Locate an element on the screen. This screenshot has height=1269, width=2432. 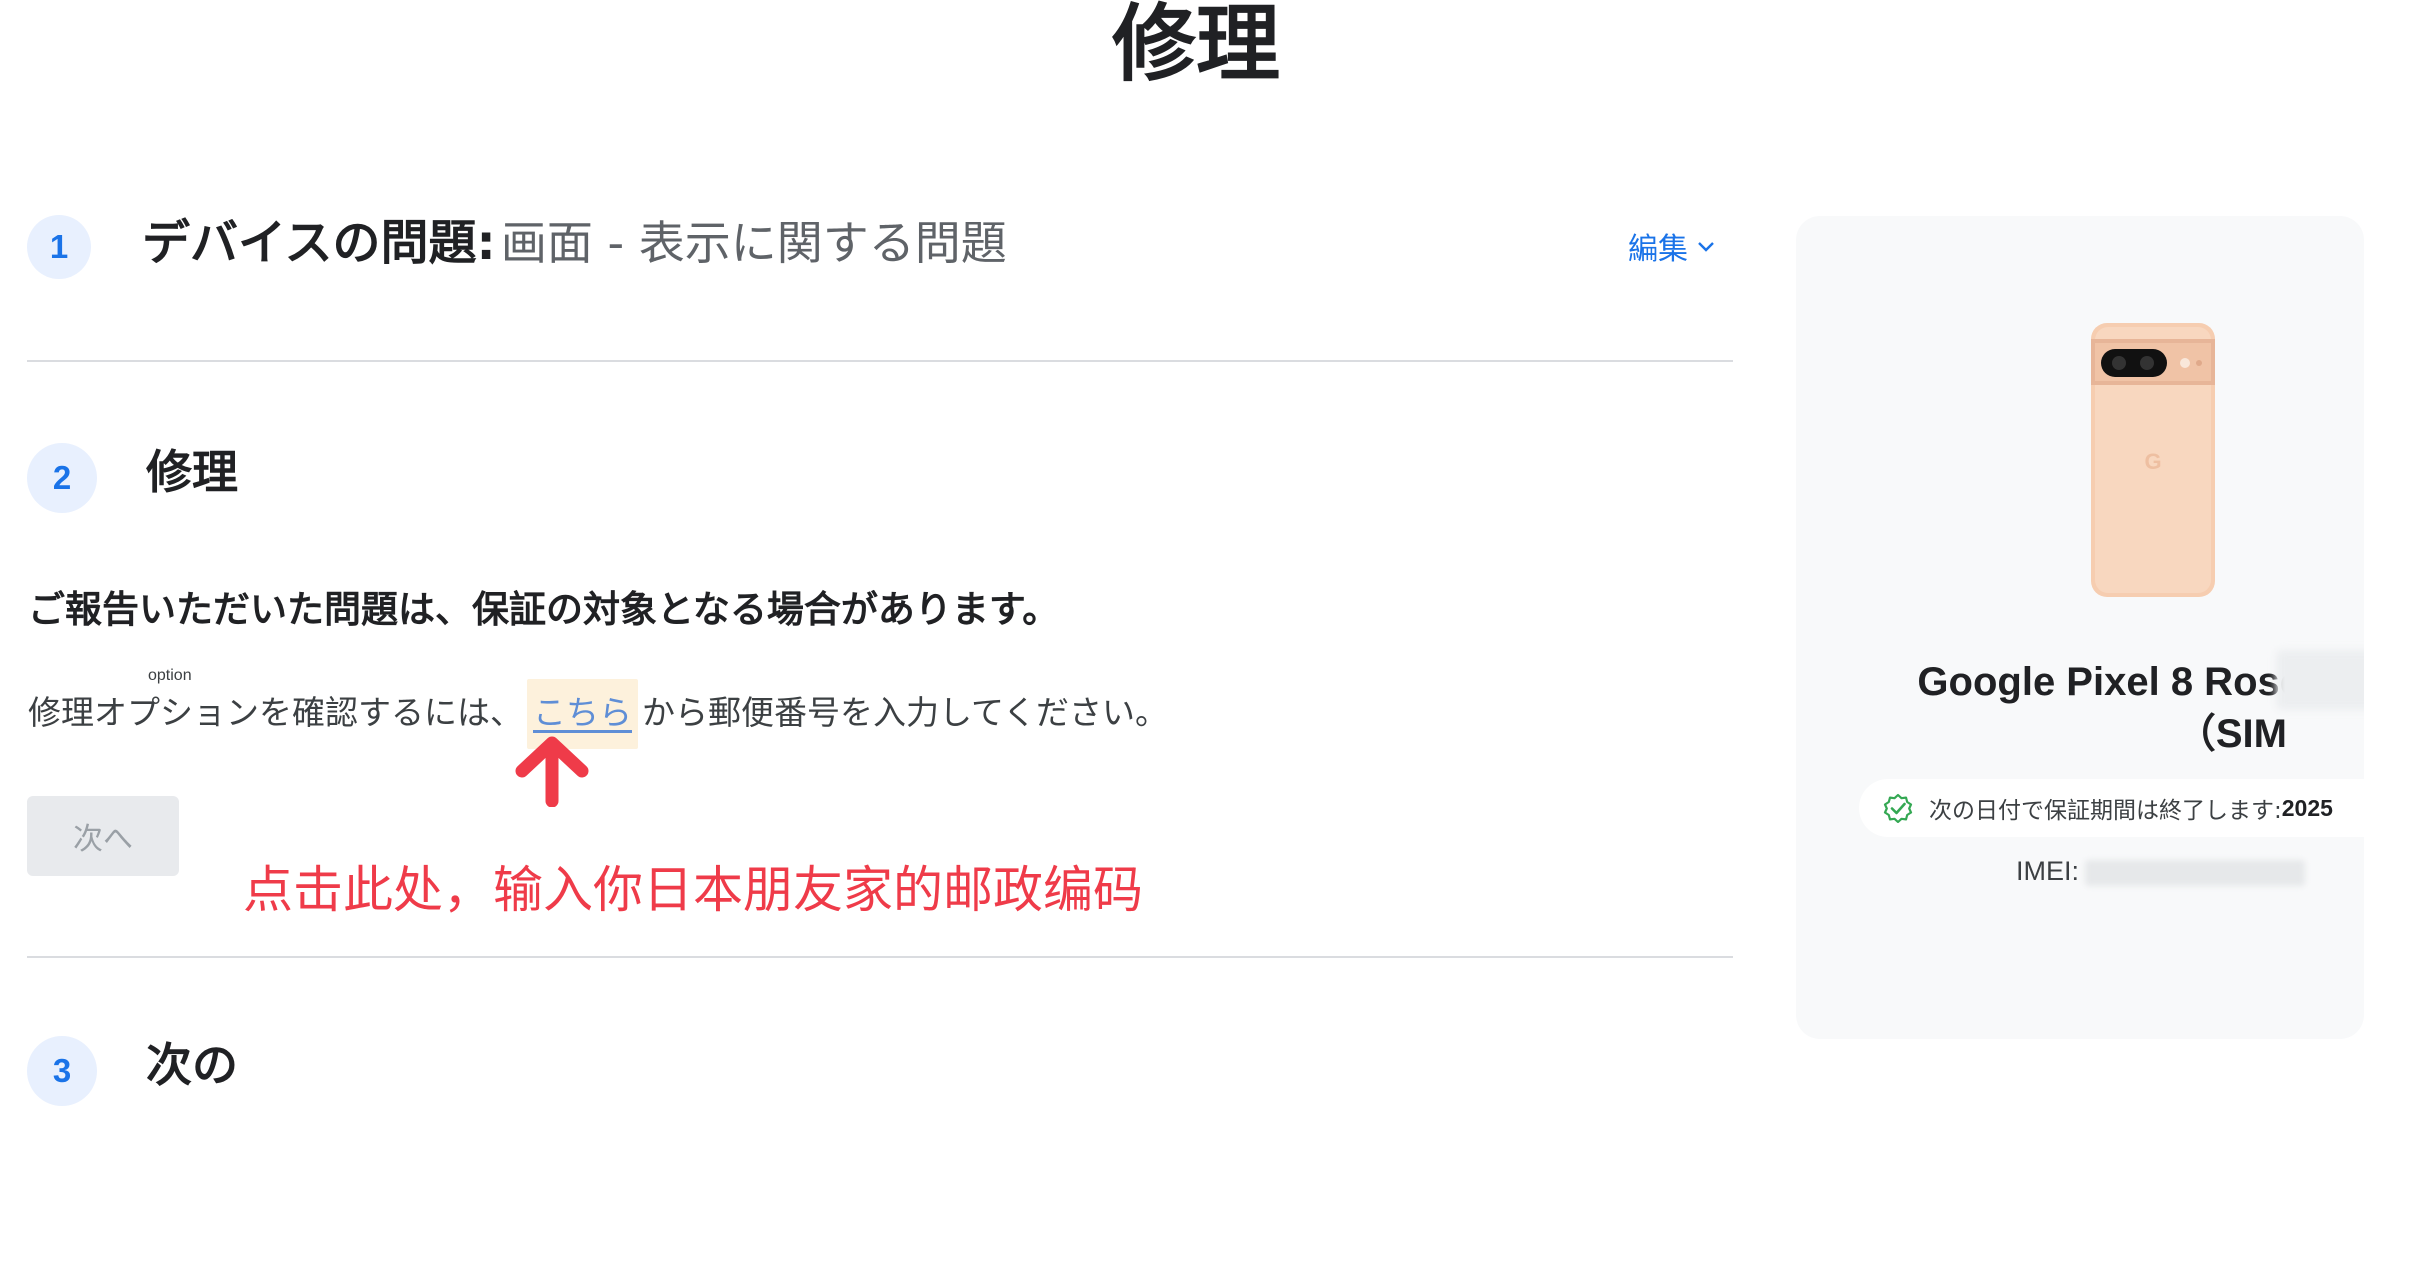
postal-code-link: こちら is located at coordinates (582, 712).